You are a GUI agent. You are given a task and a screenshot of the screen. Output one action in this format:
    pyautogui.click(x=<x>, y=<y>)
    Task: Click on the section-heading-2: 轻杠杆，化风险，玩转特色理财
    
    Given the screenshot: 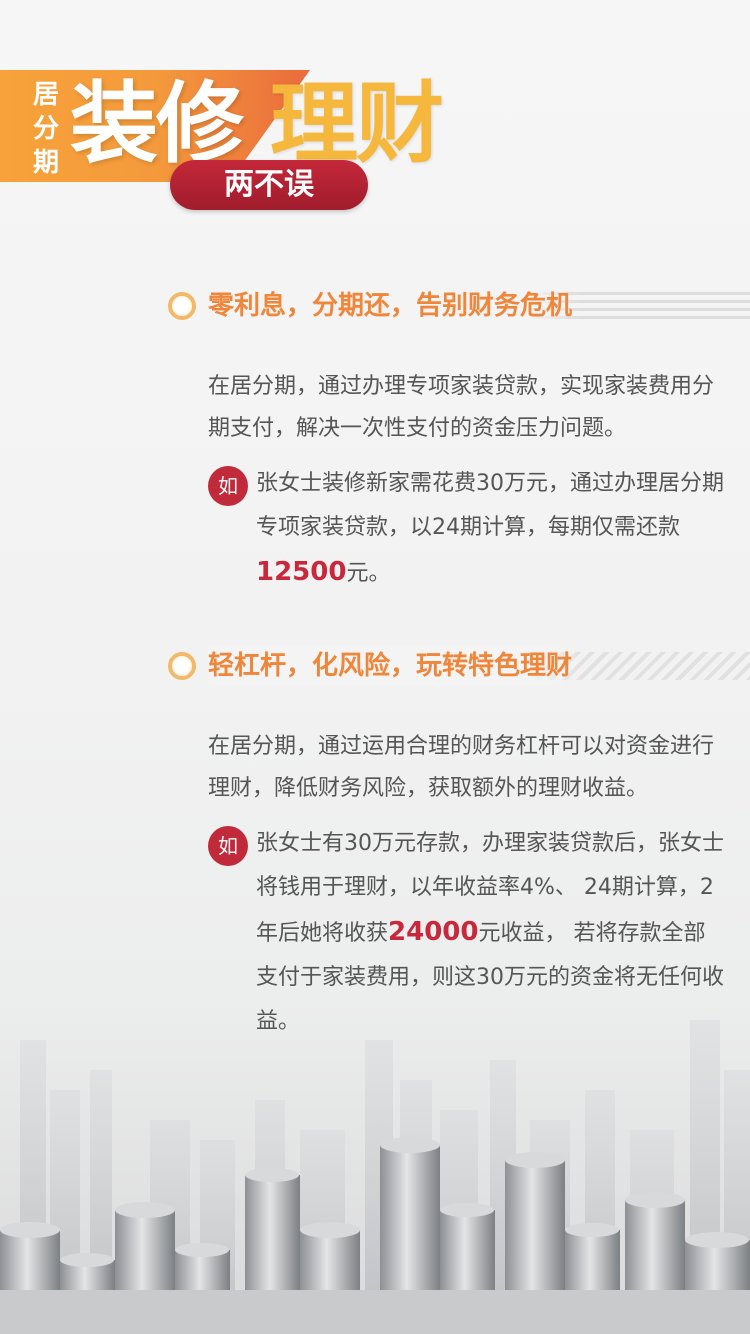 What is the action you would take?
    pyautogui.click(x=459, y=666)
    